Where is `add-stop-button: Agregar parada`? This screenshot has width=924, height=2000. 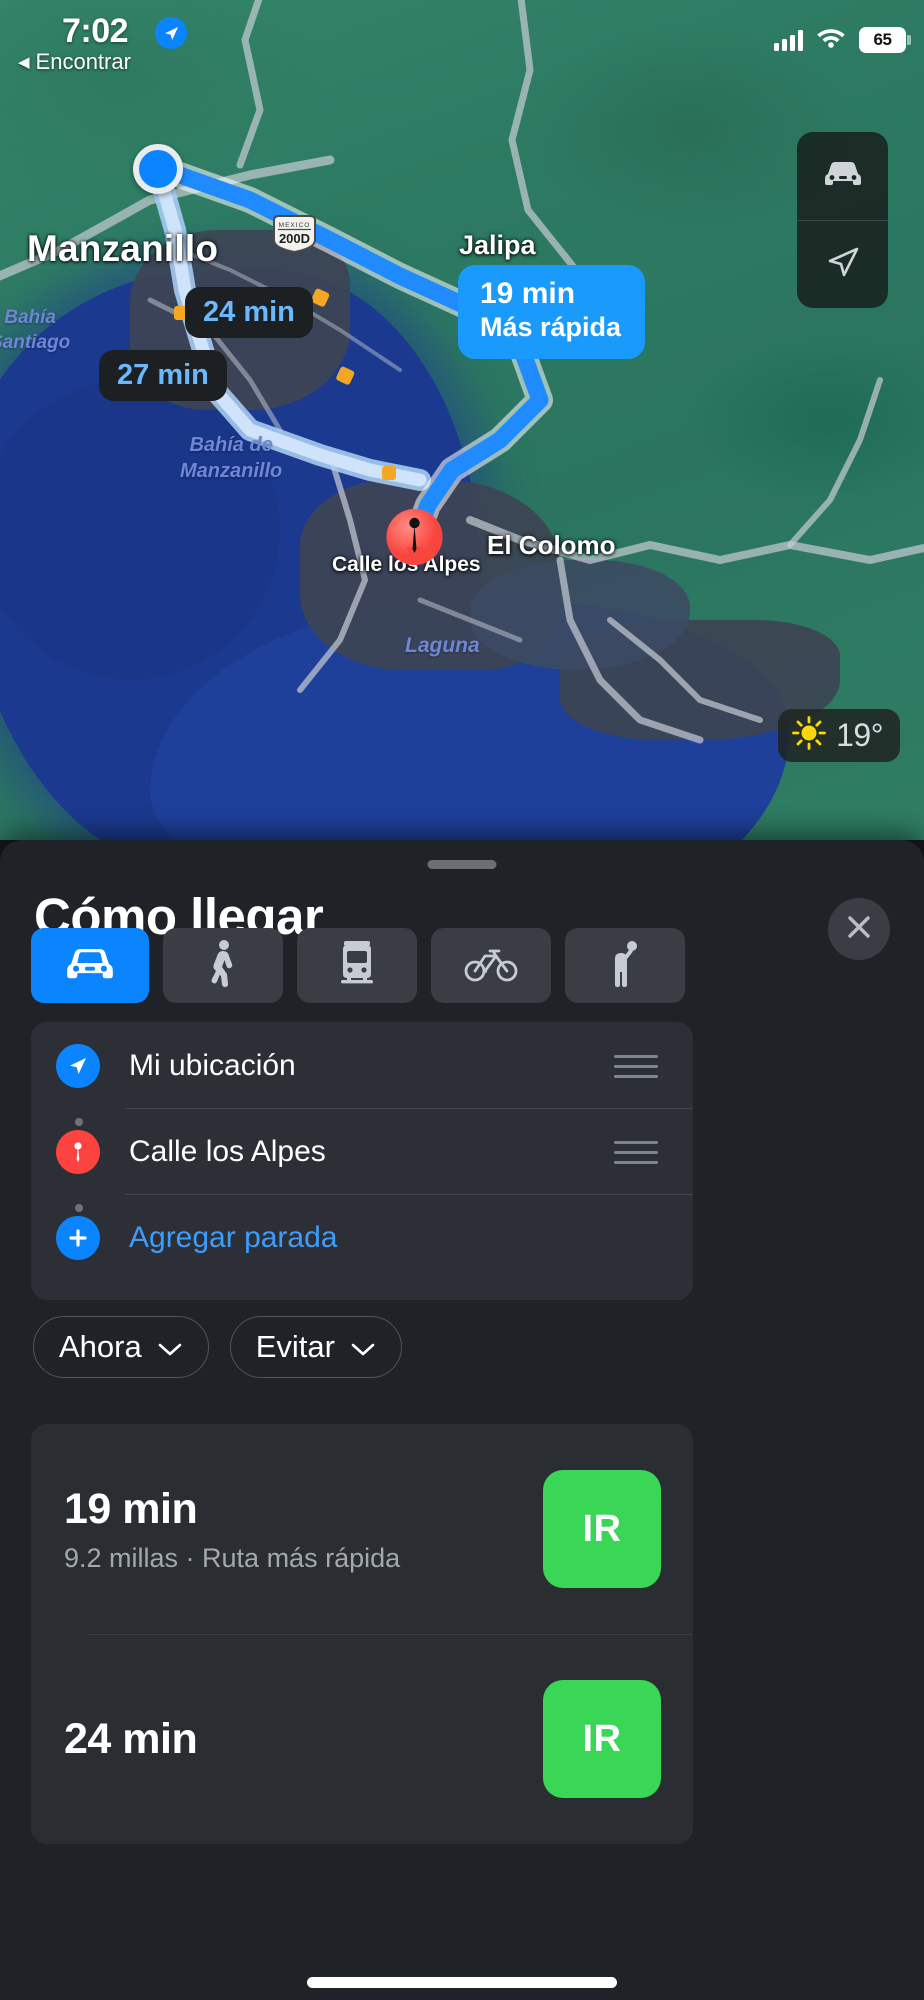 add-stop-button: Agregar parada is located at coordinates (362, 1238).